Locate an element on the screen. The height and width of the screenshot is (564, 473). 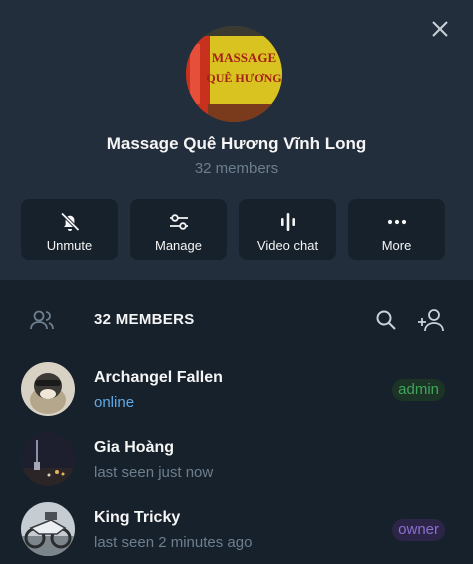
group-title: Massage Quê Hương Vĩnh Long is located at coordinates (236, 143).